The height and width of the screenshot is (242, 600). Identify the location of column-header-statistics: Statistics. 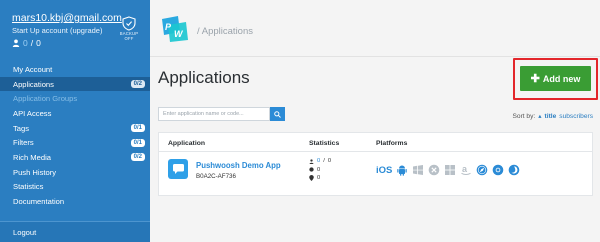
(324, 143).